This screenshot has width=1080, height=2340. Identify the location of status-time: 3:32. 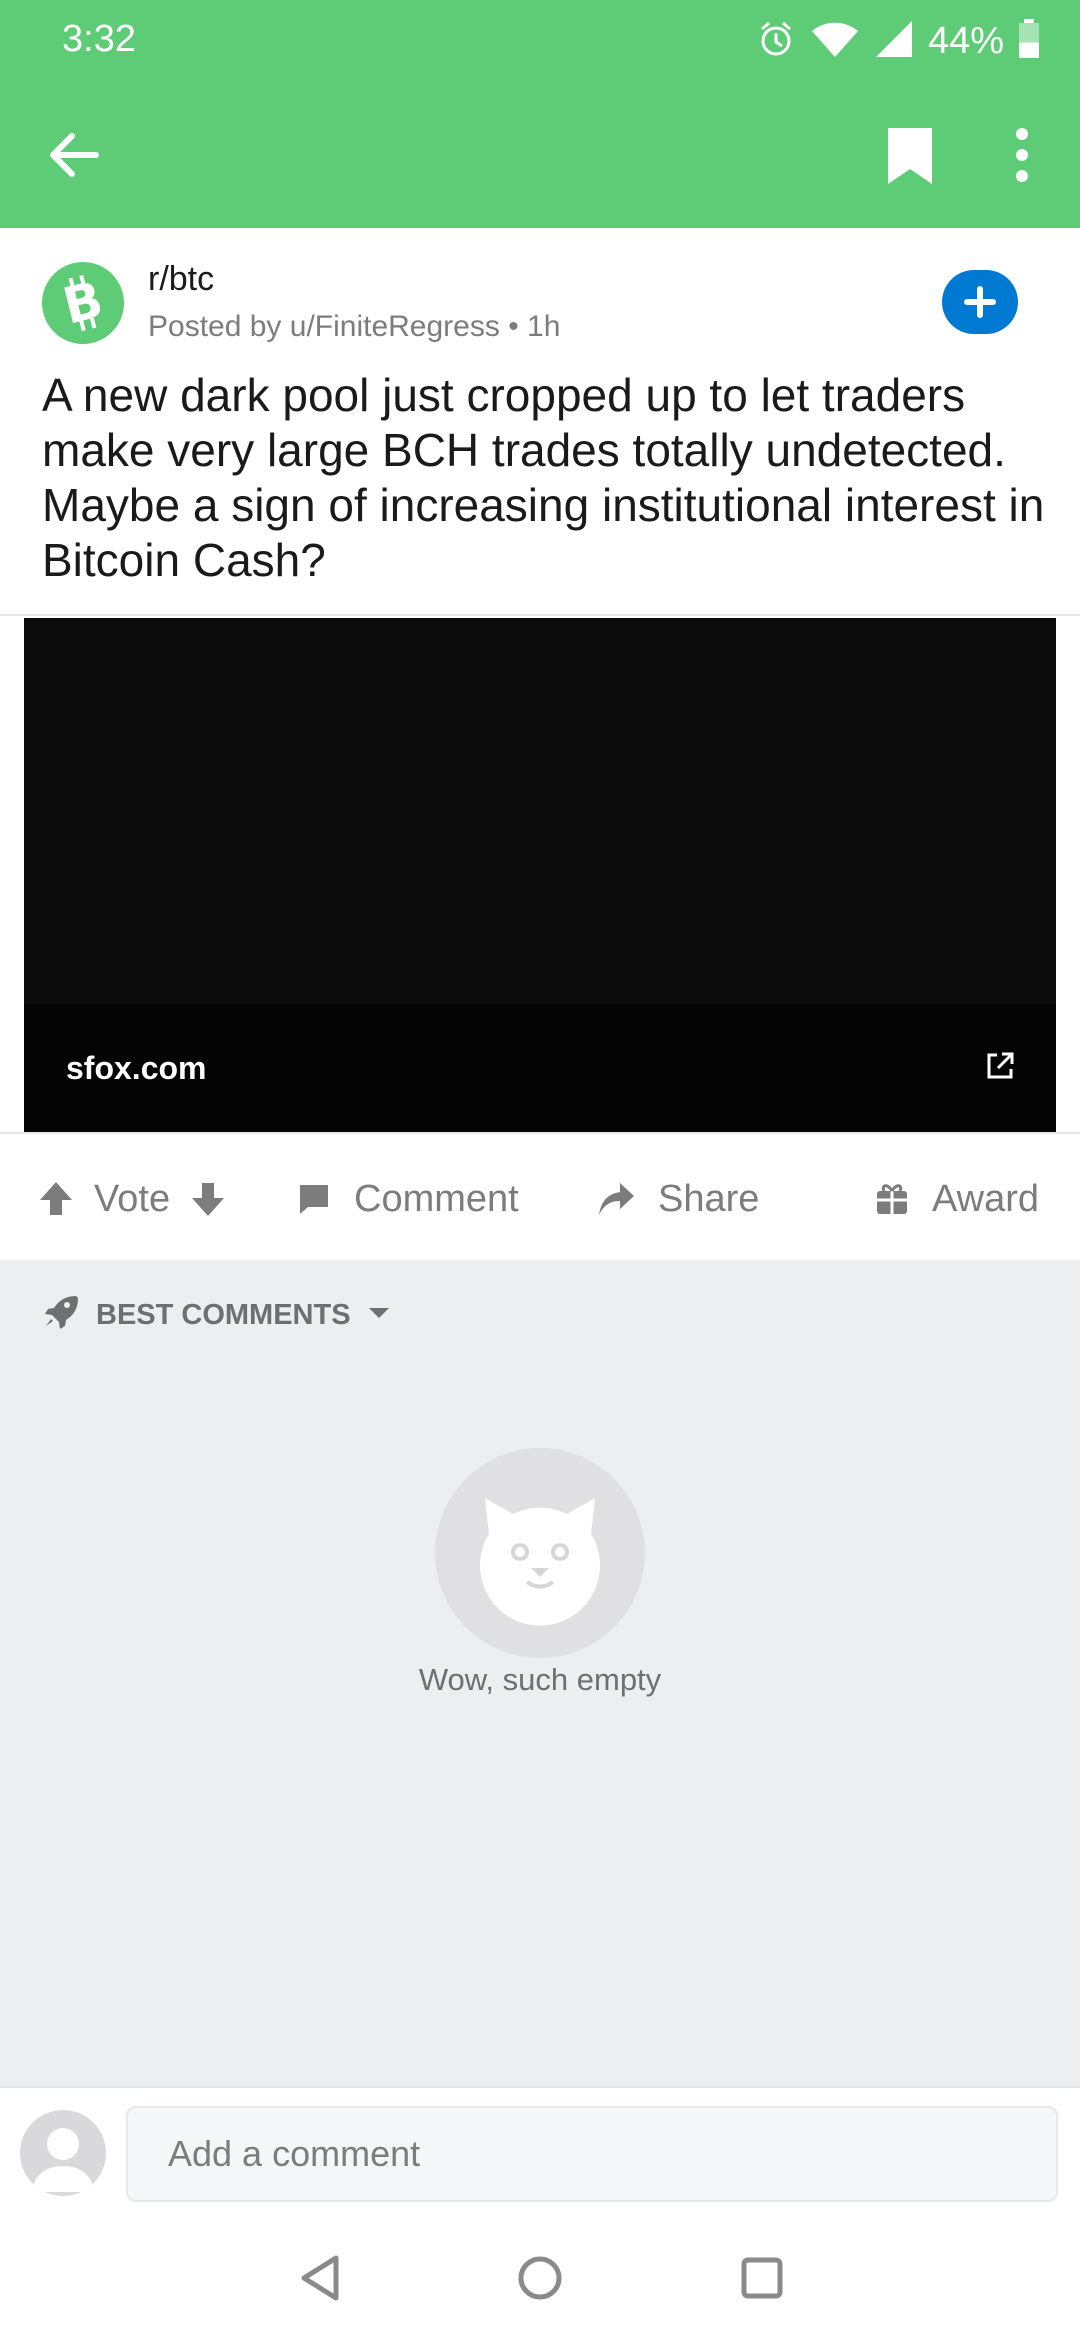
(99, 39).